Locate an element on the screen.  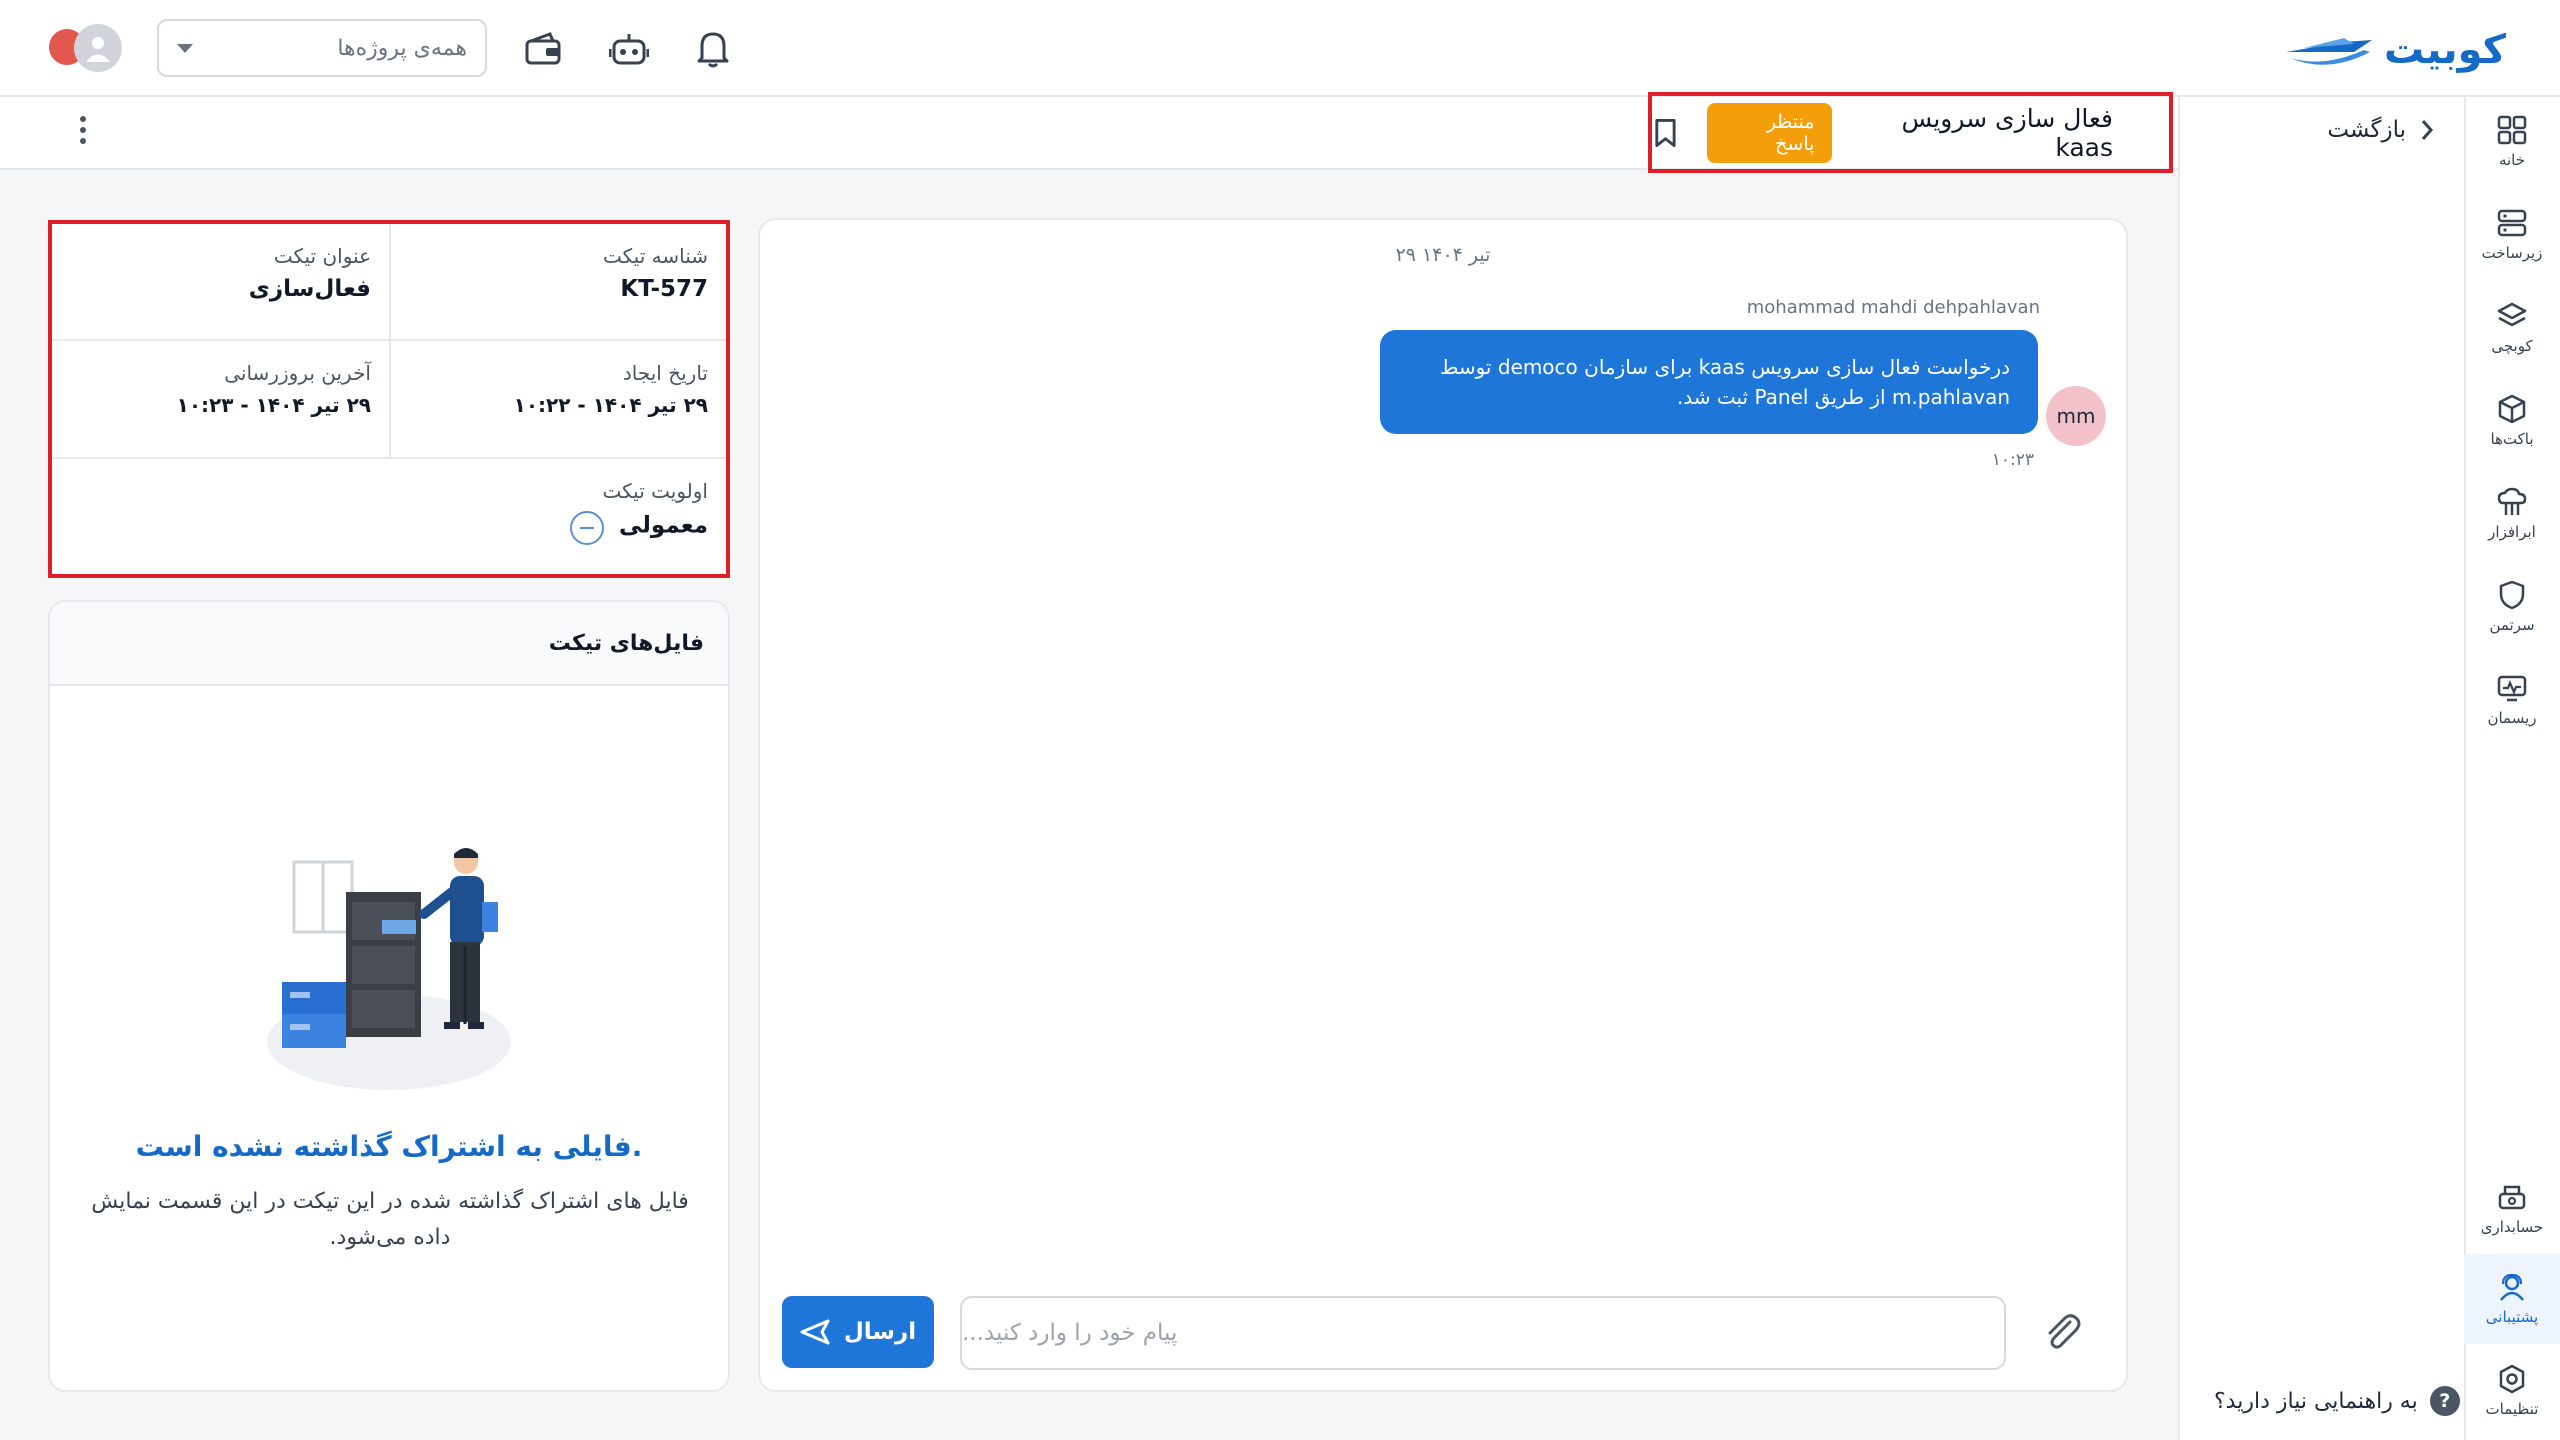
created-date-label: تاریخ ایجاد is located at coordinates (665, 373).